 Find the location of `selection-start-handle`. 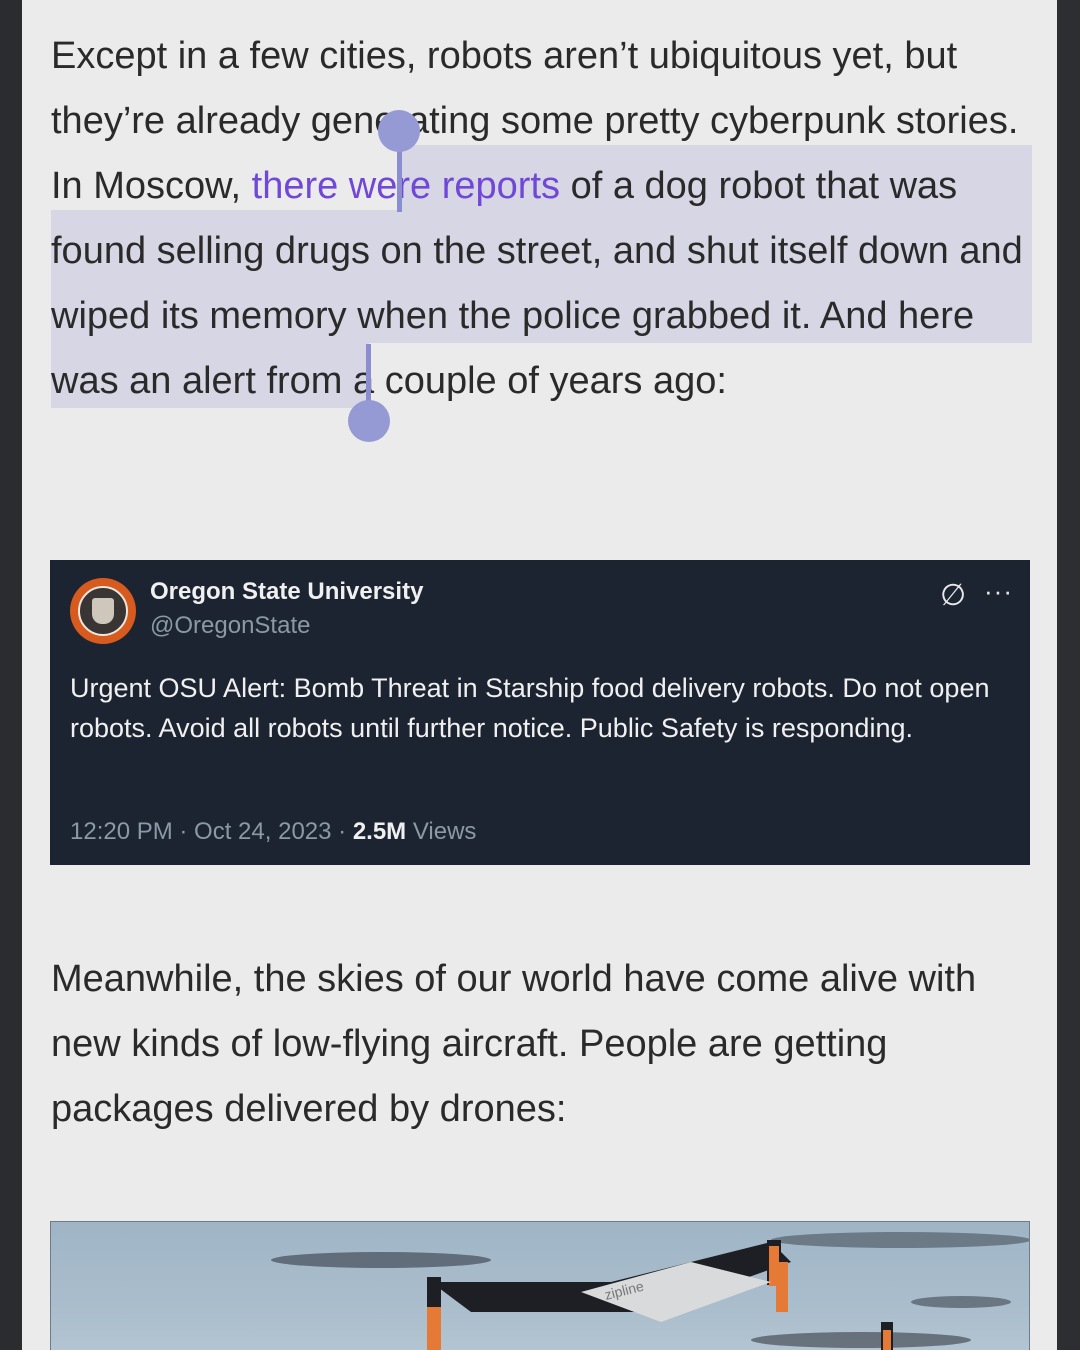

selection-start-handle is located at coordinates (399, 131).